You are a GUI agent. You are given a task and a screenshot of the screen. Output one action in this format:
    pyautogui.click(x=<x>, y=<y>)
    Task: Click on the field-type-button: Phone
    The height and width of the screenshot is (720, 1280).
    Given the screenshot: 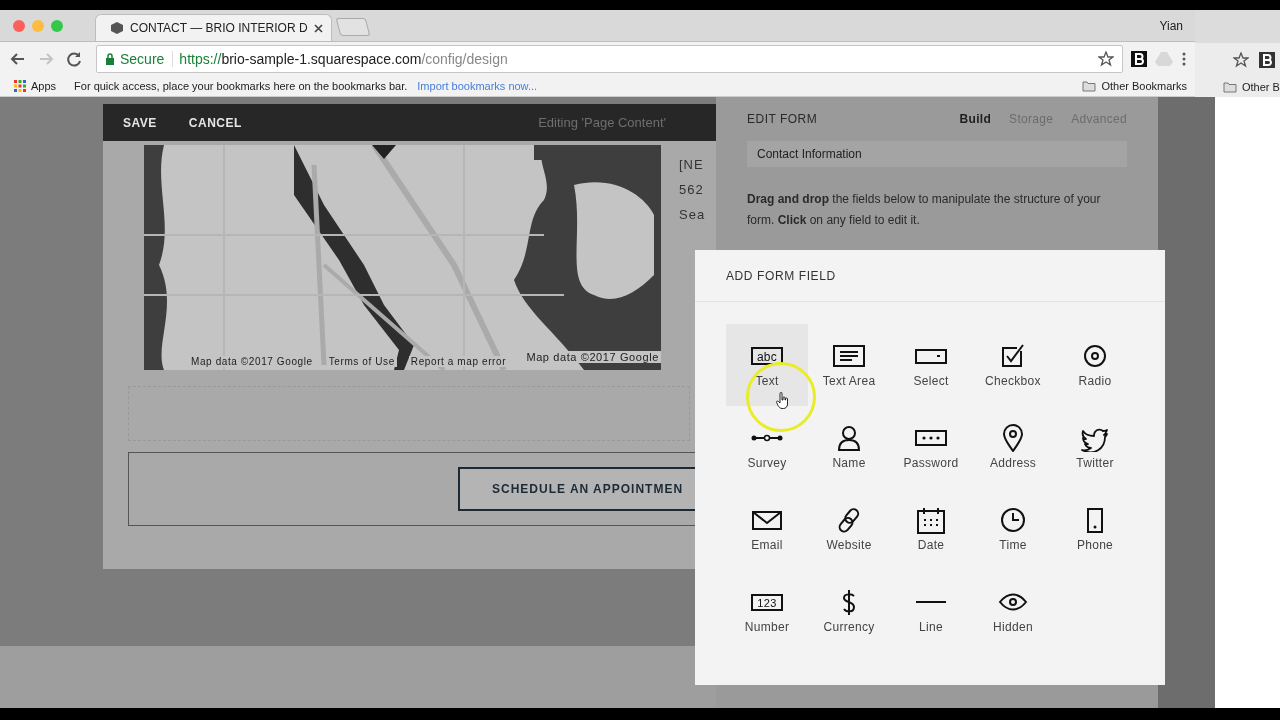 What is the action you would take?
    pyautogui.click(x=1095, y=529)
    